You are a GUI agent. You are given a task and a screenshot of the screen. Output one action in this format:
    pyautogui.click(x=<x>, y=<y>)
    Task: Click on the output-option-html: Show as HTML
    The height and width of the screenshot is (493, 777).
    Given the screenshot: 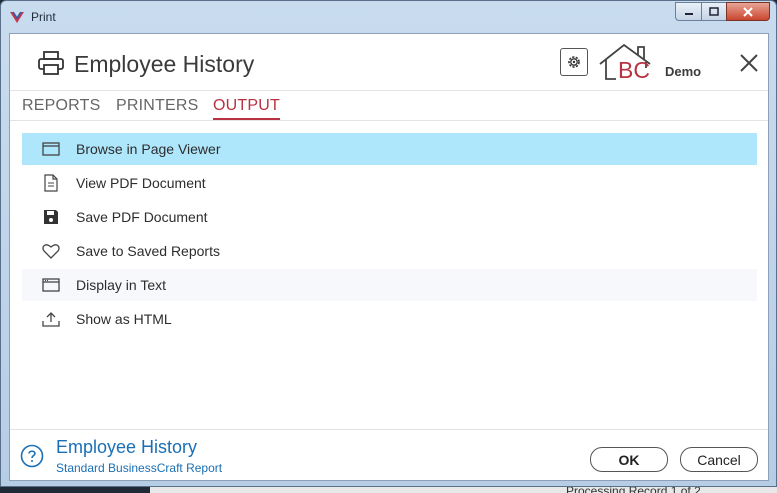 What is the action you would take?
    pyautogui.click(x=389, y=319)
    